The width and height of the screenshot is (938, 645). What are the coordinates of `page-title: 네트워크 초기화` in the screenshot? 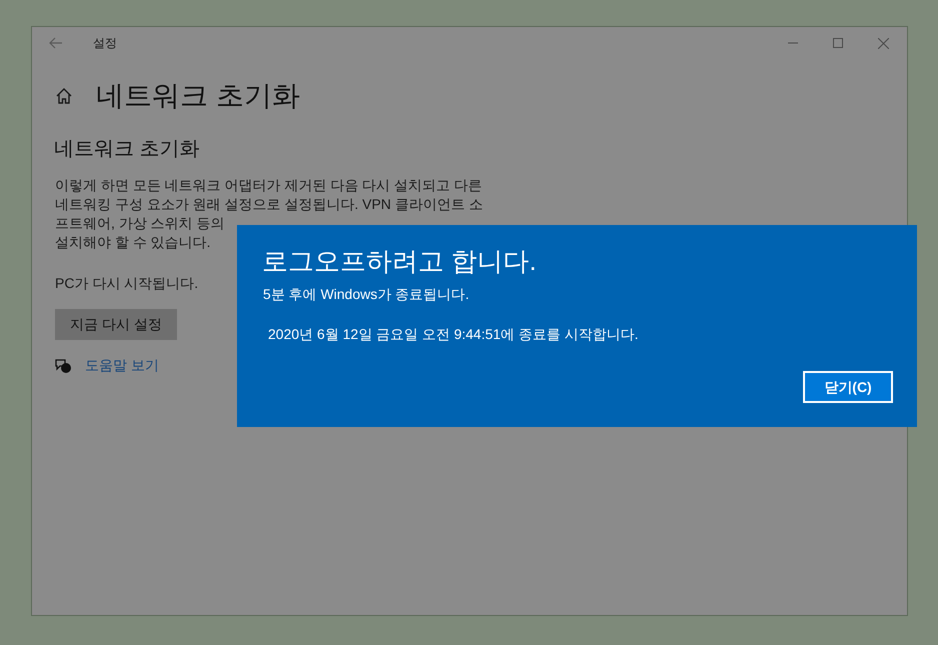 It's located at (198, 96).